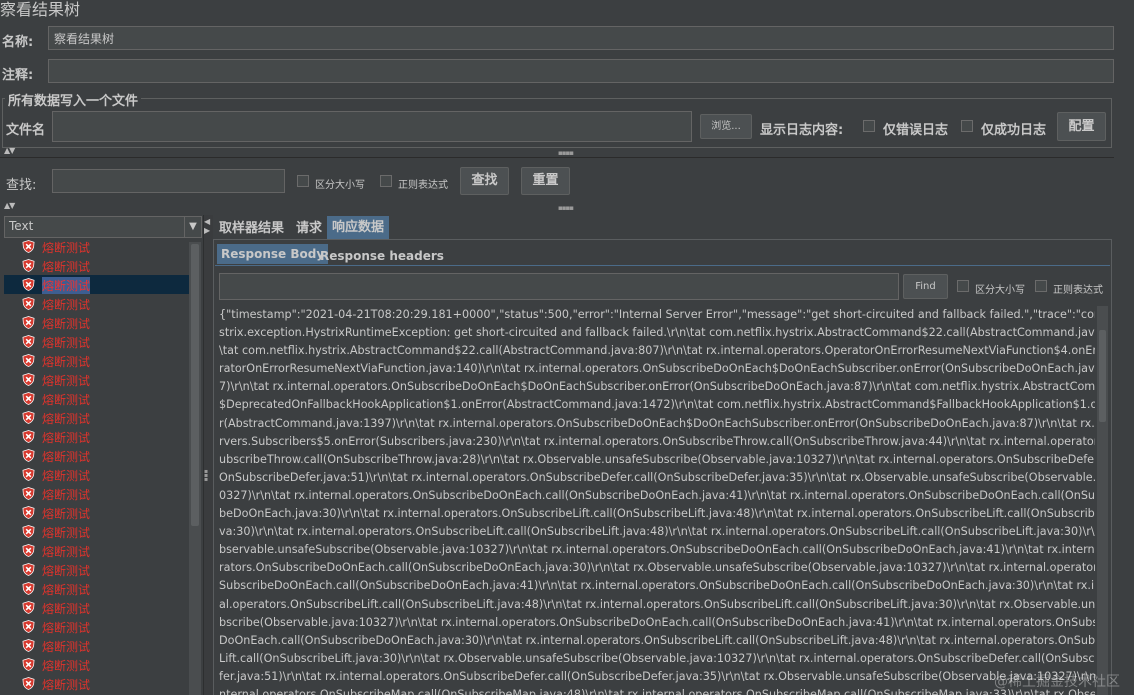  Describe the element at coordinates (916, 130) in the screenshot. I see `errors-only-label: 仅错误日志` at that location.